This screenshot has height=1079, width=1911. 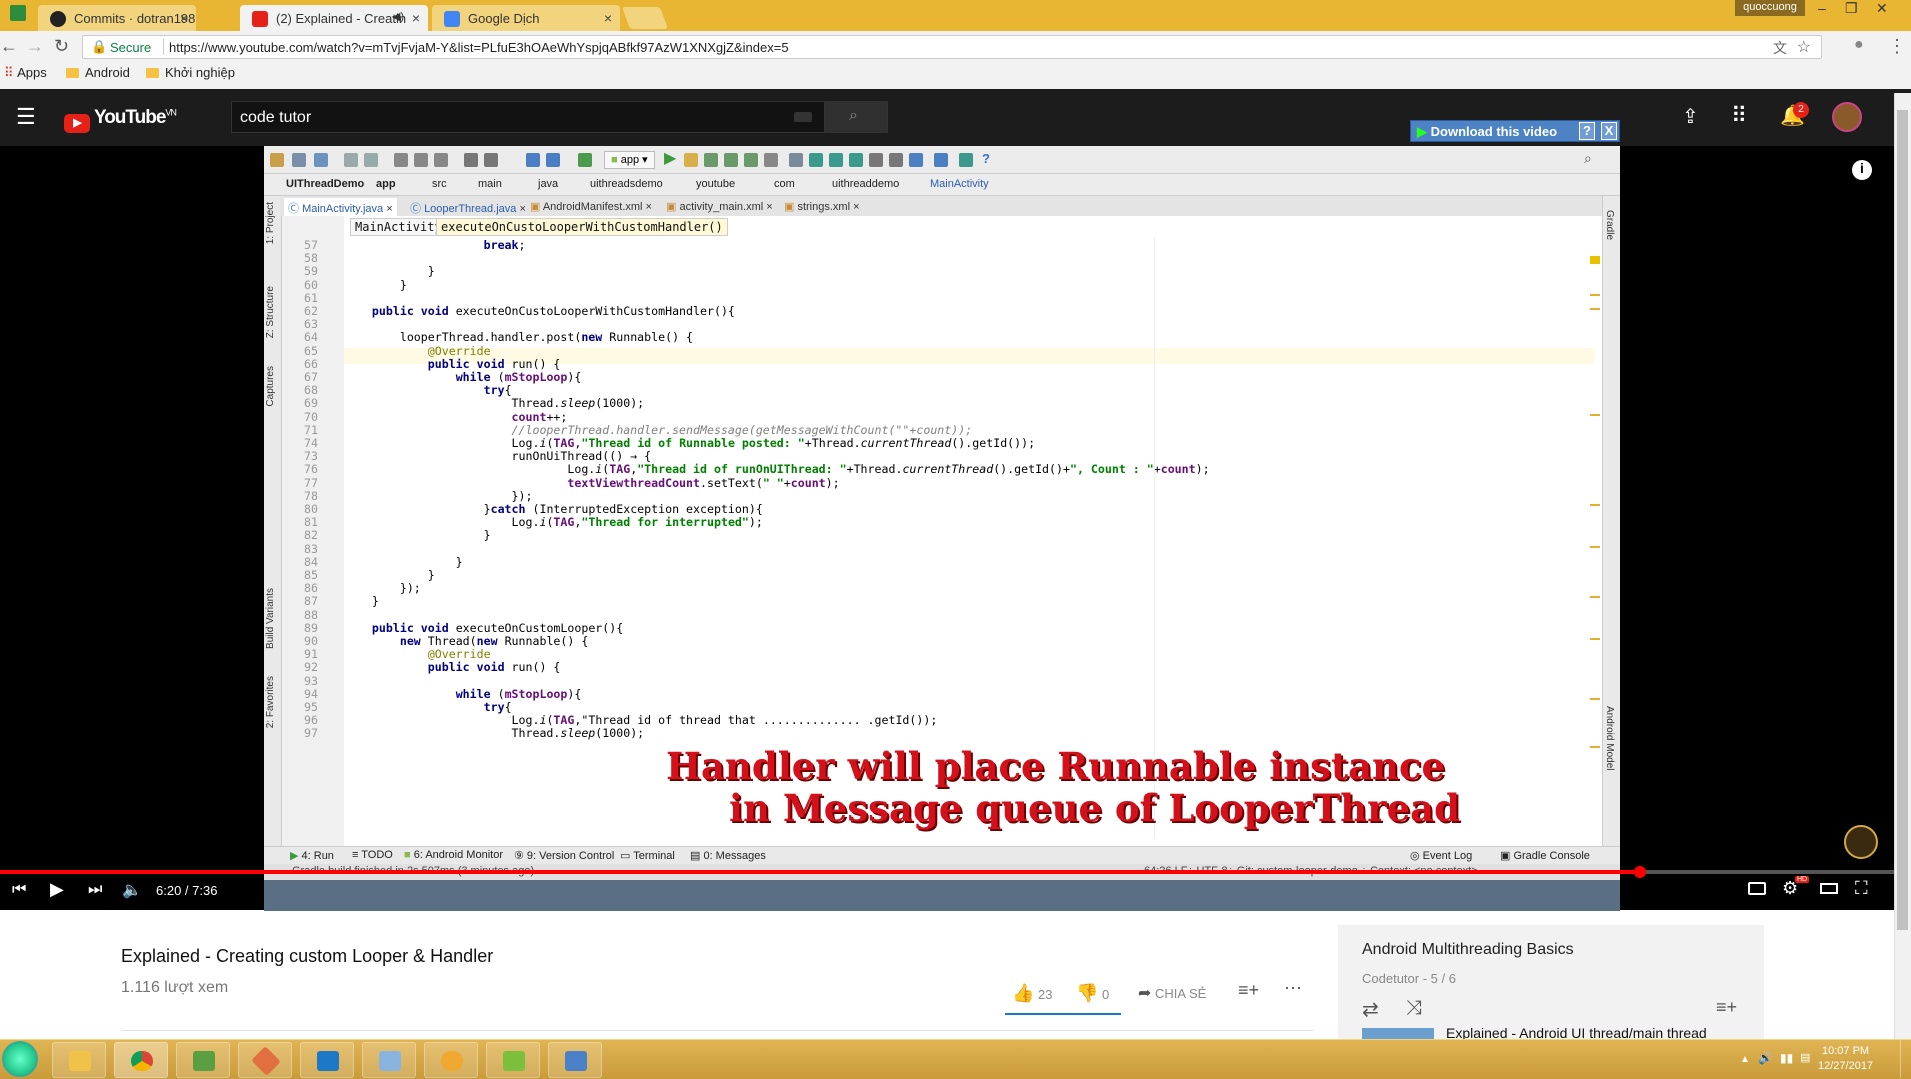 What do you see at coordinates (61, 46) in the screenshot?
I see `reload-icon: ↻` at bounding box center [61, 46].